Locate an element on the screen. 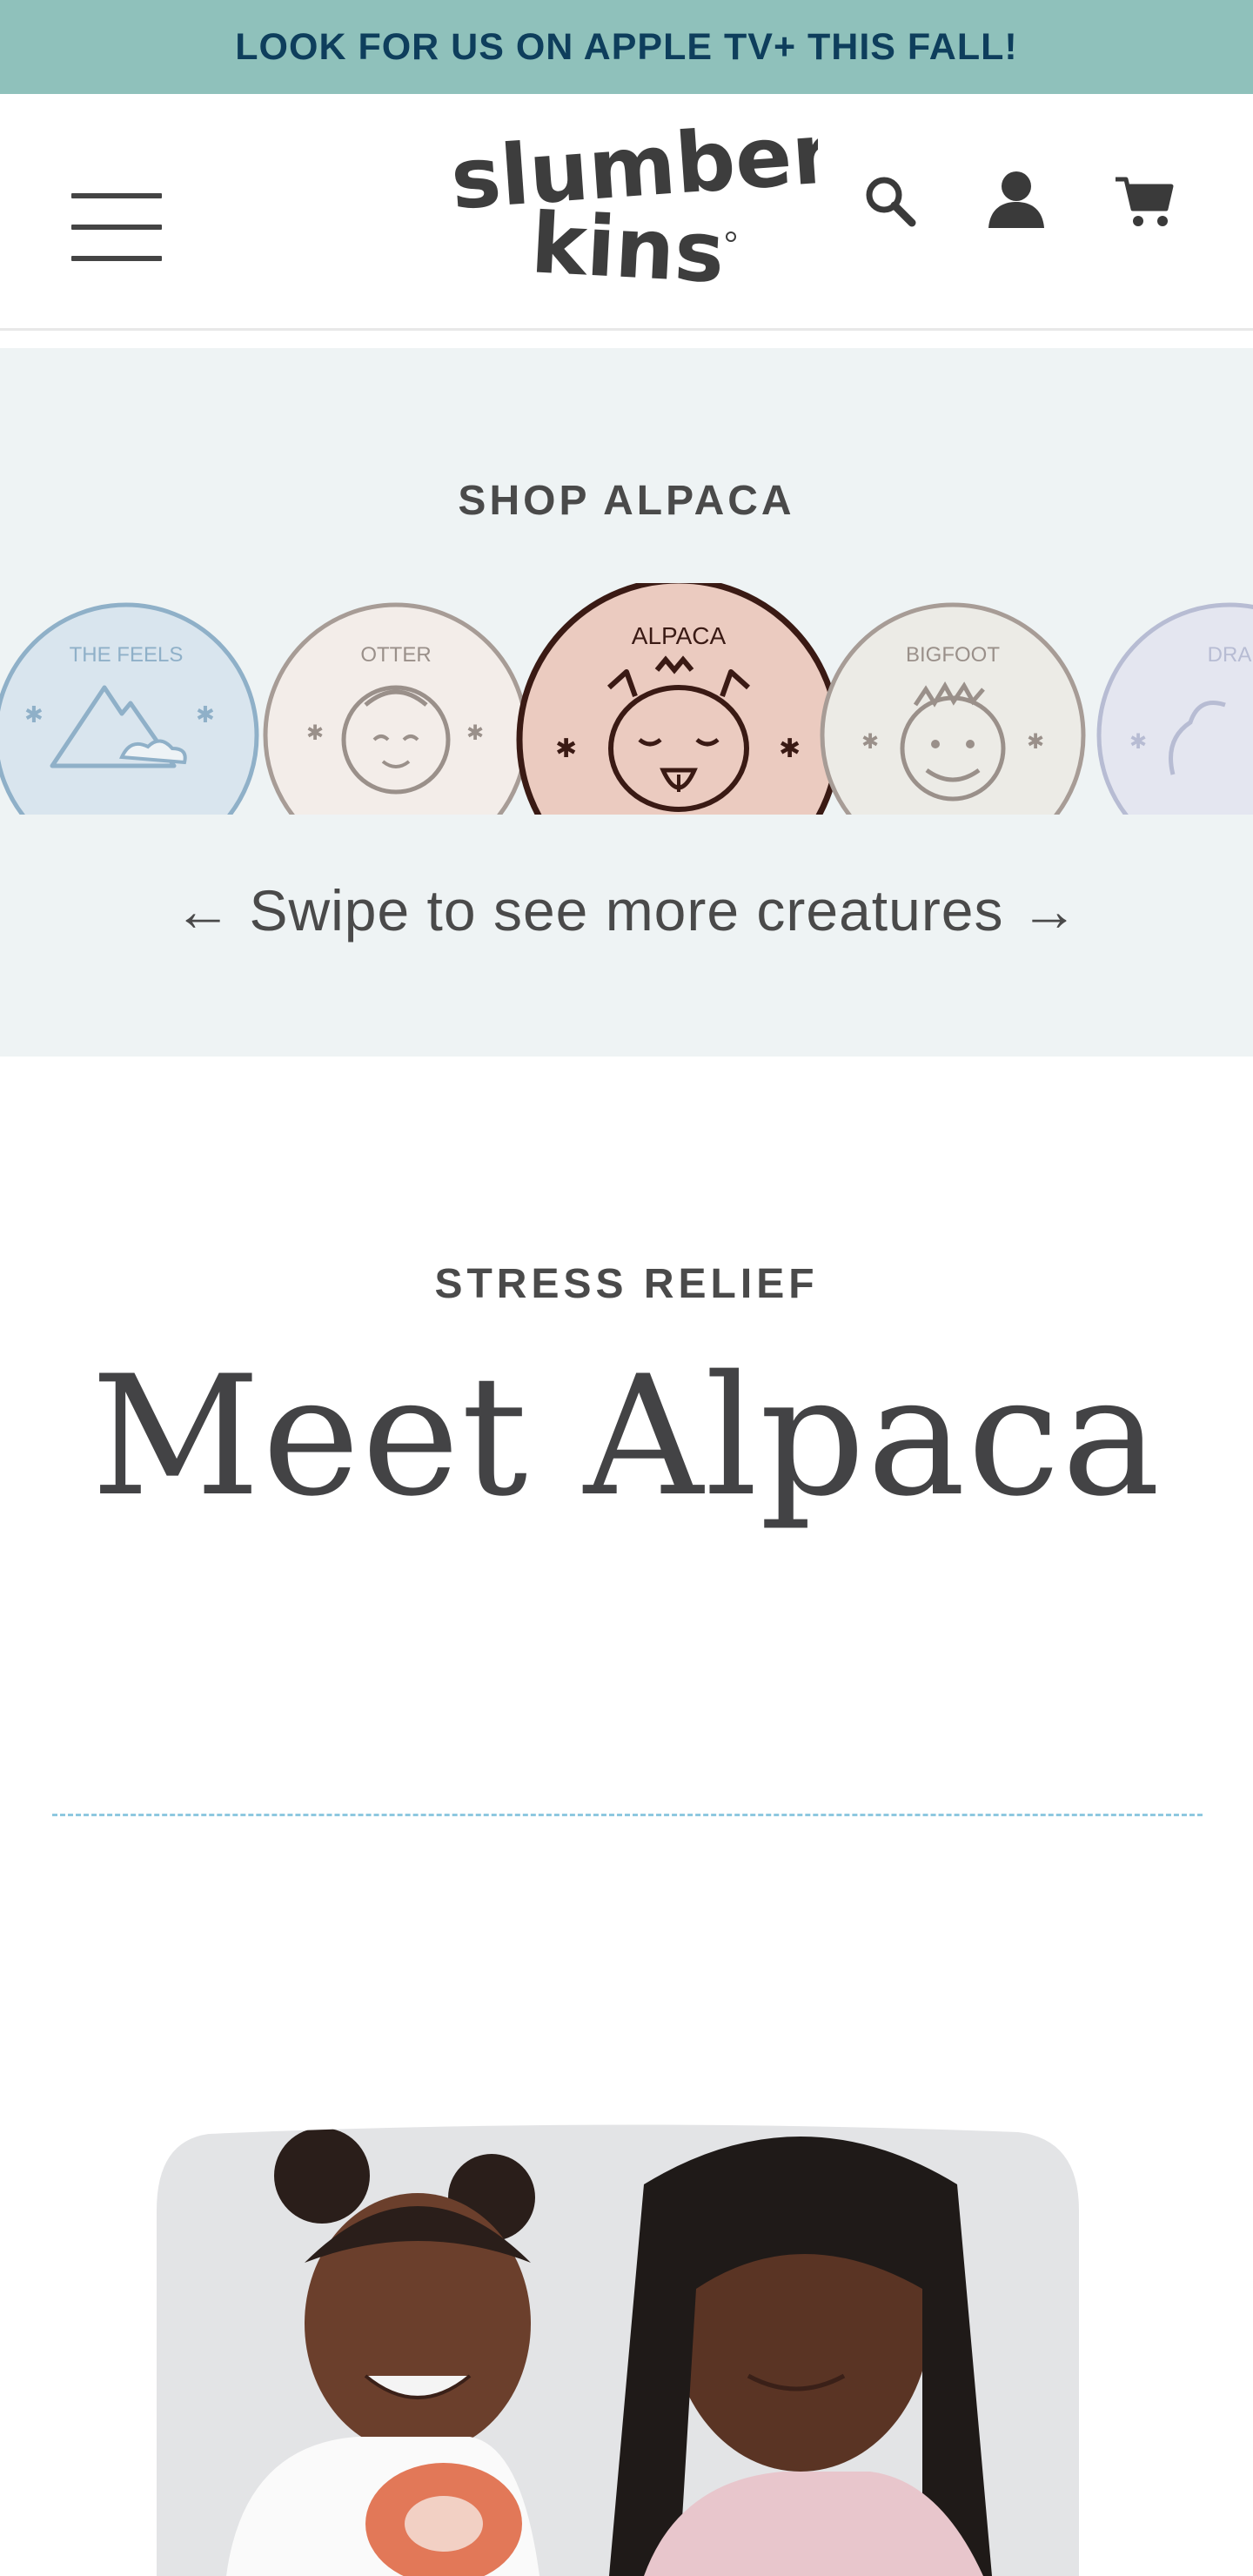 The width and height of the screenshot is (1253, 2576). creature-label: OTTER is located at coordinates (395, 655).